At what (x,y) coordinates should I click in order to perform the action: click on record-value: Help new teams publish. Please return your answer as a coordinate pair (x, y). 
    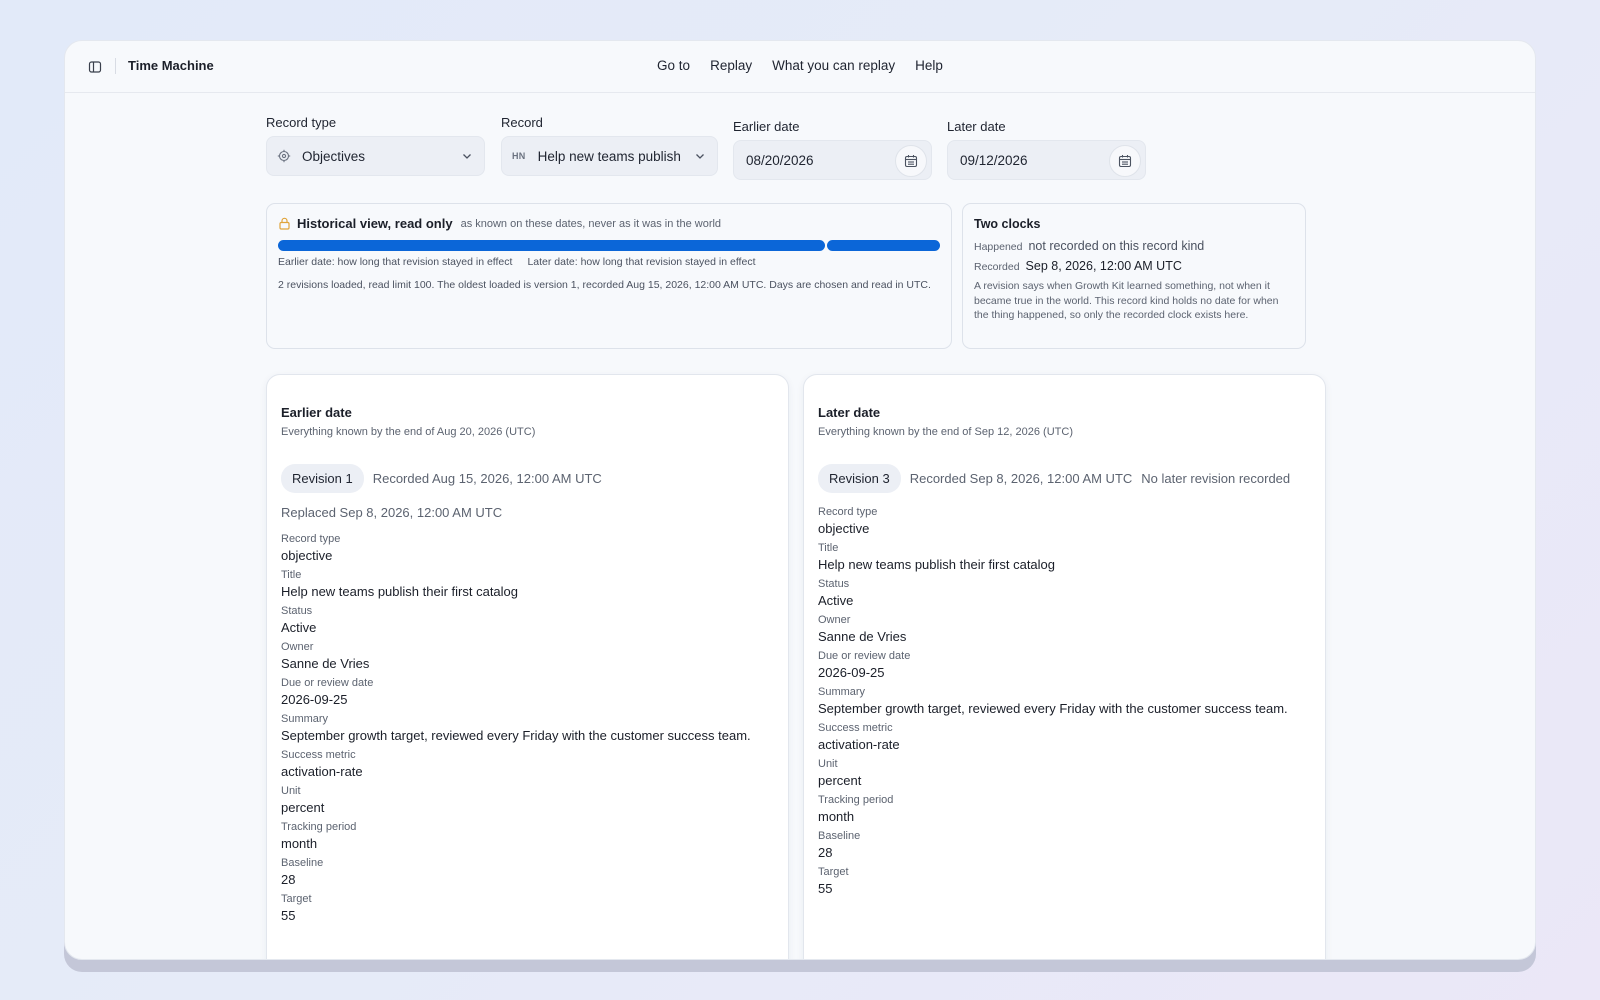
    Looking at the image, I should click on (609, 156).